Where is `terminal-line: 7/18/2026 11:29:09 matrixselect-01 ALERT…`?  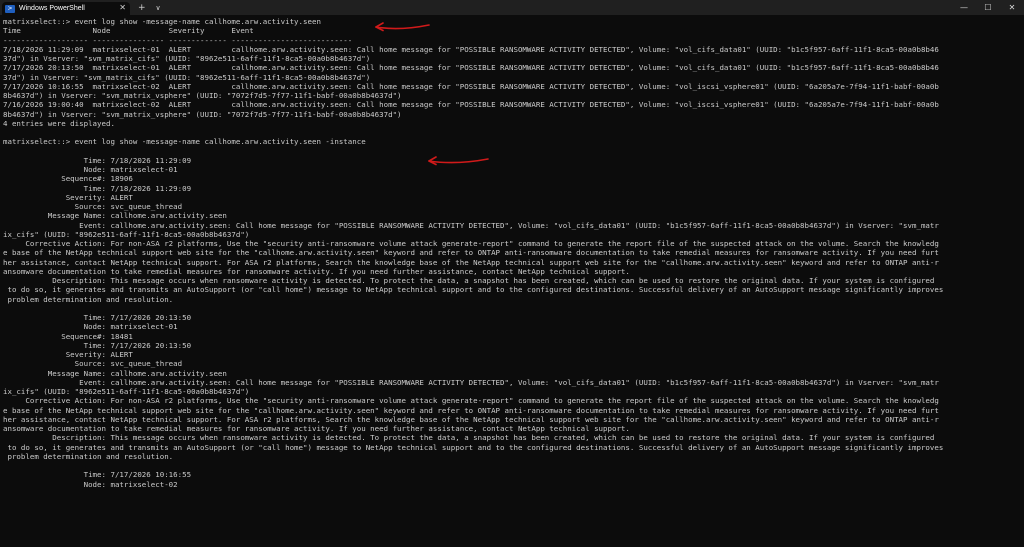
terminal-line: 7/18/2026 11:29:09 matrixselect-01 ALERT… is located at coordinates (471, 49).